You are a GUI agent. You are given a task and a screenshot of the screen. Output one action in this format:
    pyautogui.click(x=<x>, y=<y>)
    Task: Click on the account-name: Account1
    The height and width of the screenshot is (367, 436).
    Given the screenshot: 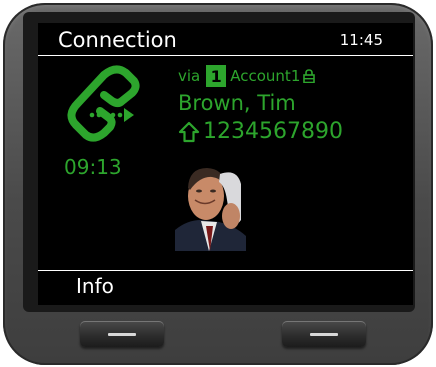 What is the action you would take?
    pyautogui.click(x=265, y=76)
    